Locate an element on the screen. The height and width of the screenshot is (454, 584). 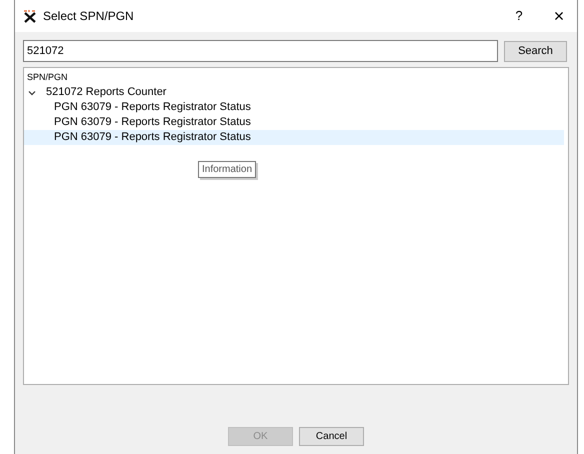
search-button: Search is located at coordinates (535, 51).